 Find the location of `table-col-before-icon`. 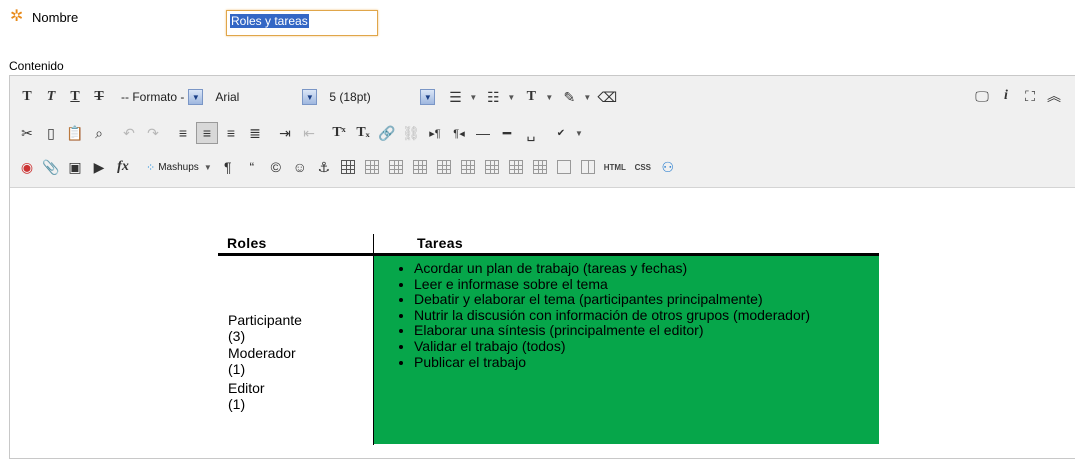

table-col-before-icon is located at coordinates (444, 167).